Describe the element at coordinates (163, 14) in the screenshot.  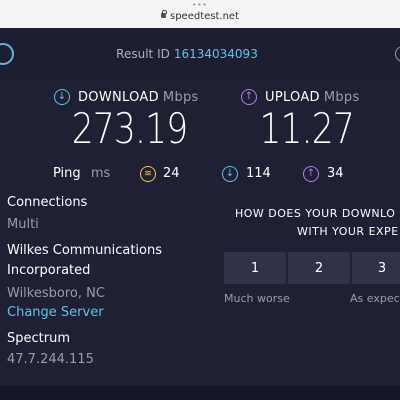
I see `lock-icon` at that location.